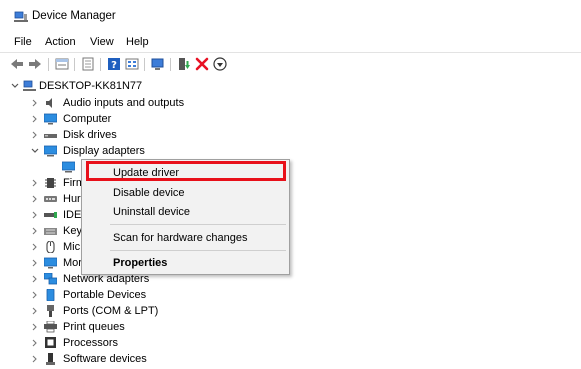  What do you see at coordinates (72, 263) in the screenshot?
I see `tree-item-label: Mor` at bounding box center [72, 263].